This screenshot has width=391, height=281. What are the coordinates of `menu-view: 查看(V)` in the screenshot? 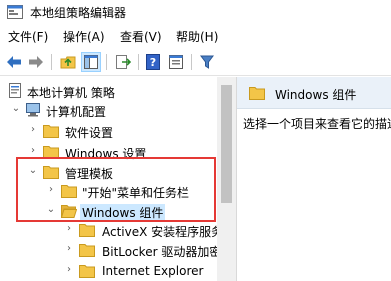 It's located at (141, 36).